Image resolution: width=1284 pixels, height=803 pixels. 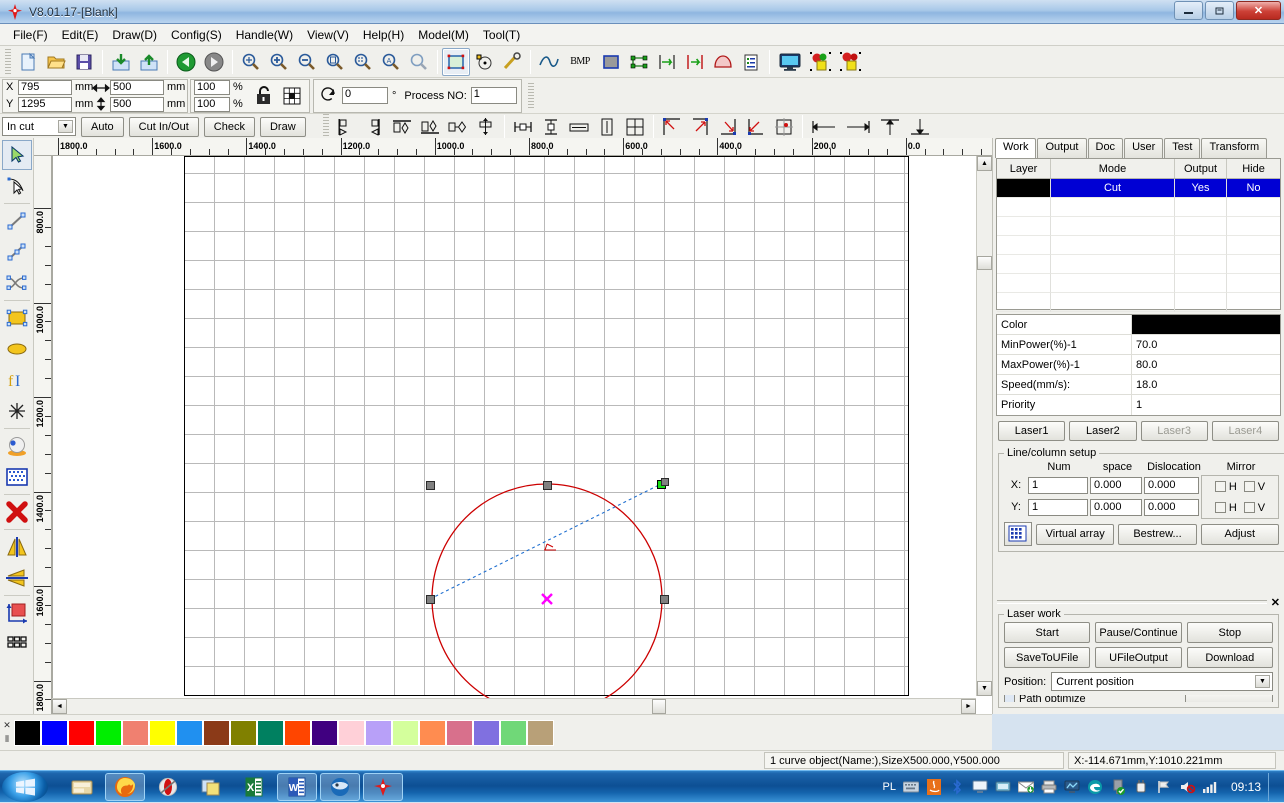 What do you see at coordinates (212, 87) in the screenshot?
I see `scale-x-input: 100` at bounding box center [212, 87].